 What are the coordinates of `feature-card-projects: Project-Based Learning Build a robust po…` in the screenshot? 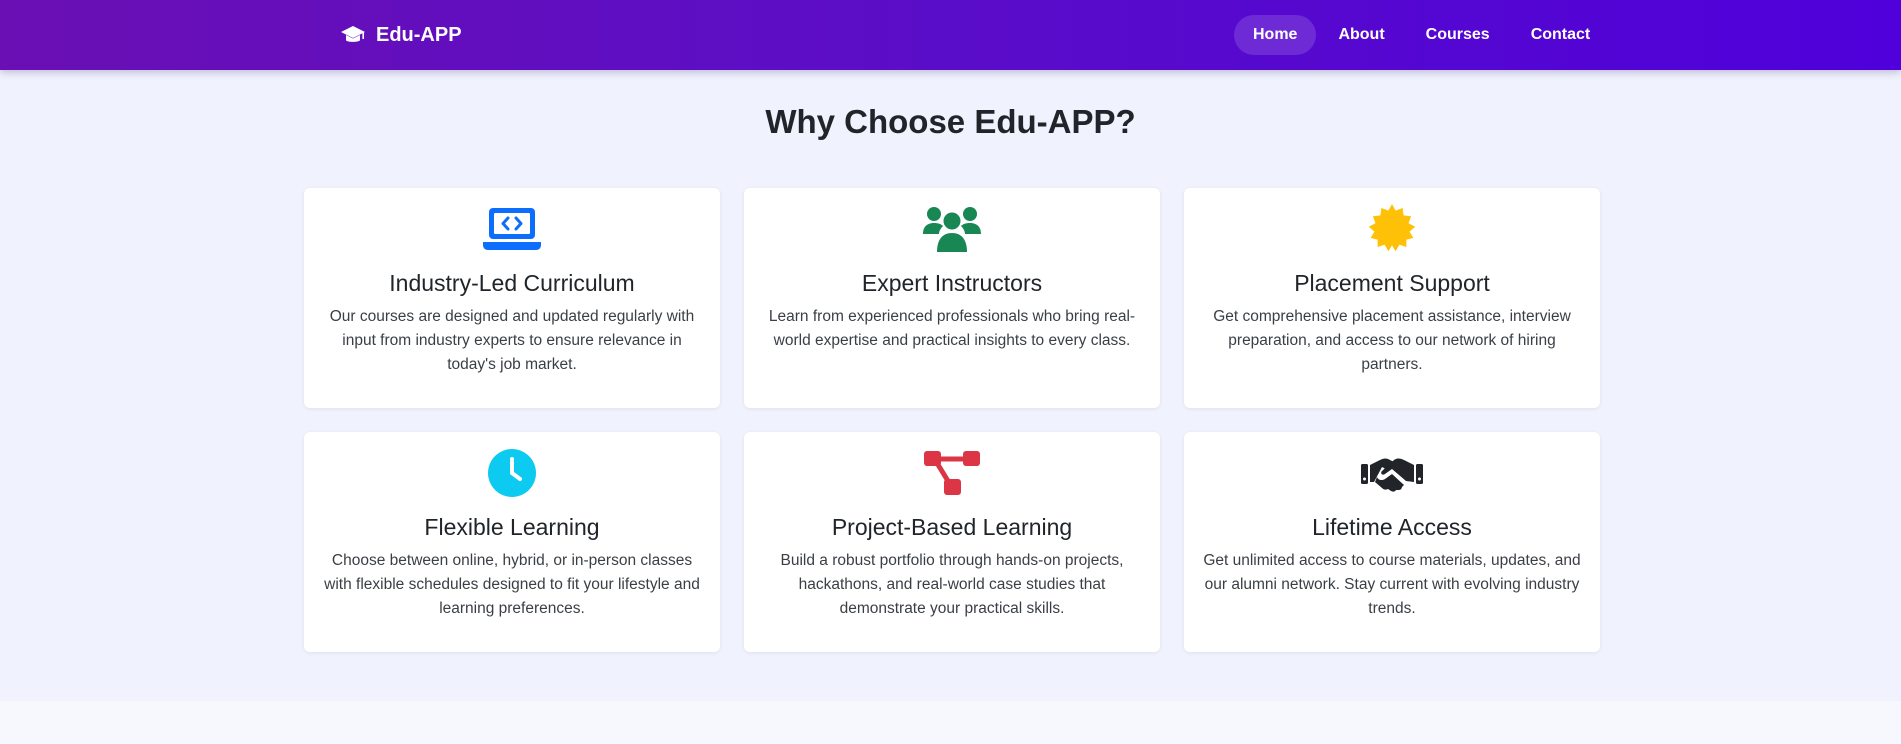 It's located at (952, 542).